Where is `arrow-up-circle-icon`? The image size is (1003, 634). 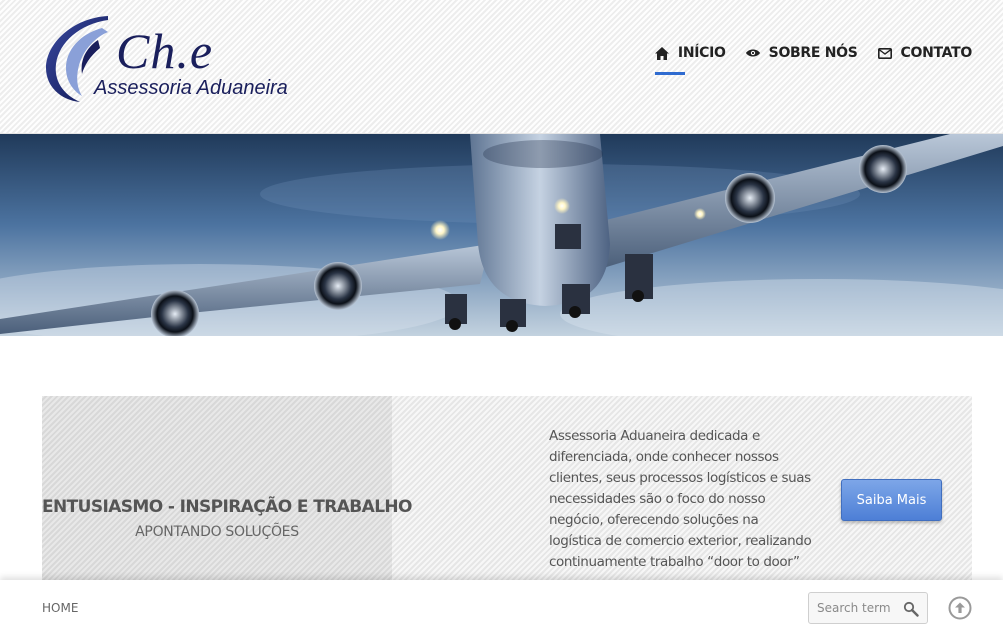
arrow-up-circle-icon is located at coordinates (960, 608).